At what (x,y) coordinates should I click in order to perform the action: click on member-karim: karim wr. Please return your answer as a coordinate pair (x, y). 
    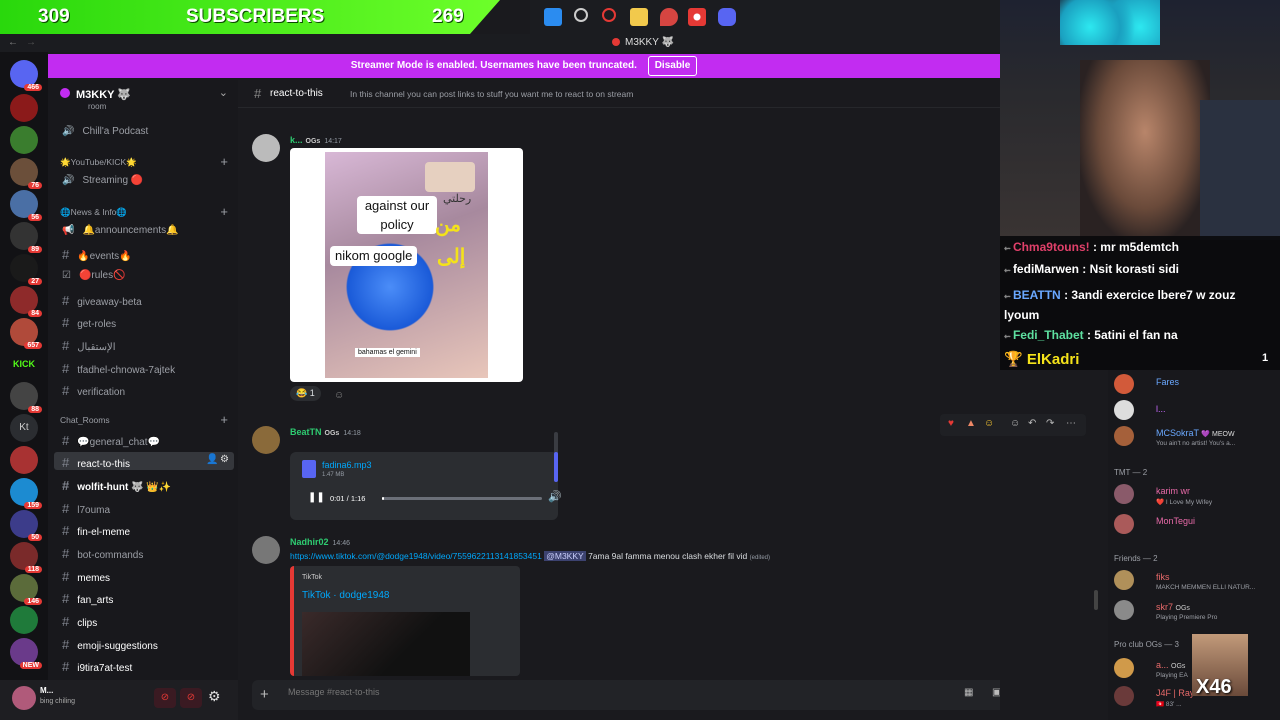
    Looking at the image, I should click on (1173, 491).